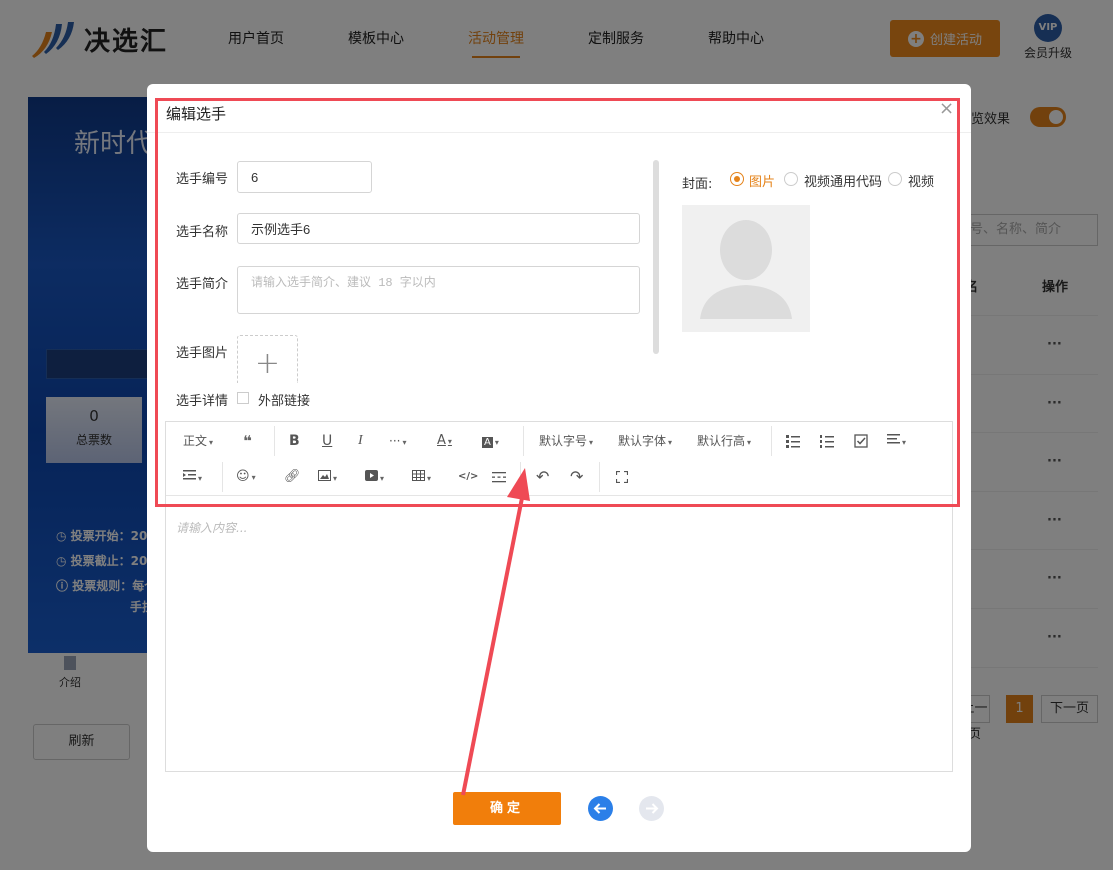 The image size is (1113, 870). Describe the element at coordinates (861, 441) in the screenshot. I see `todo-checkbox-icon` at that location.